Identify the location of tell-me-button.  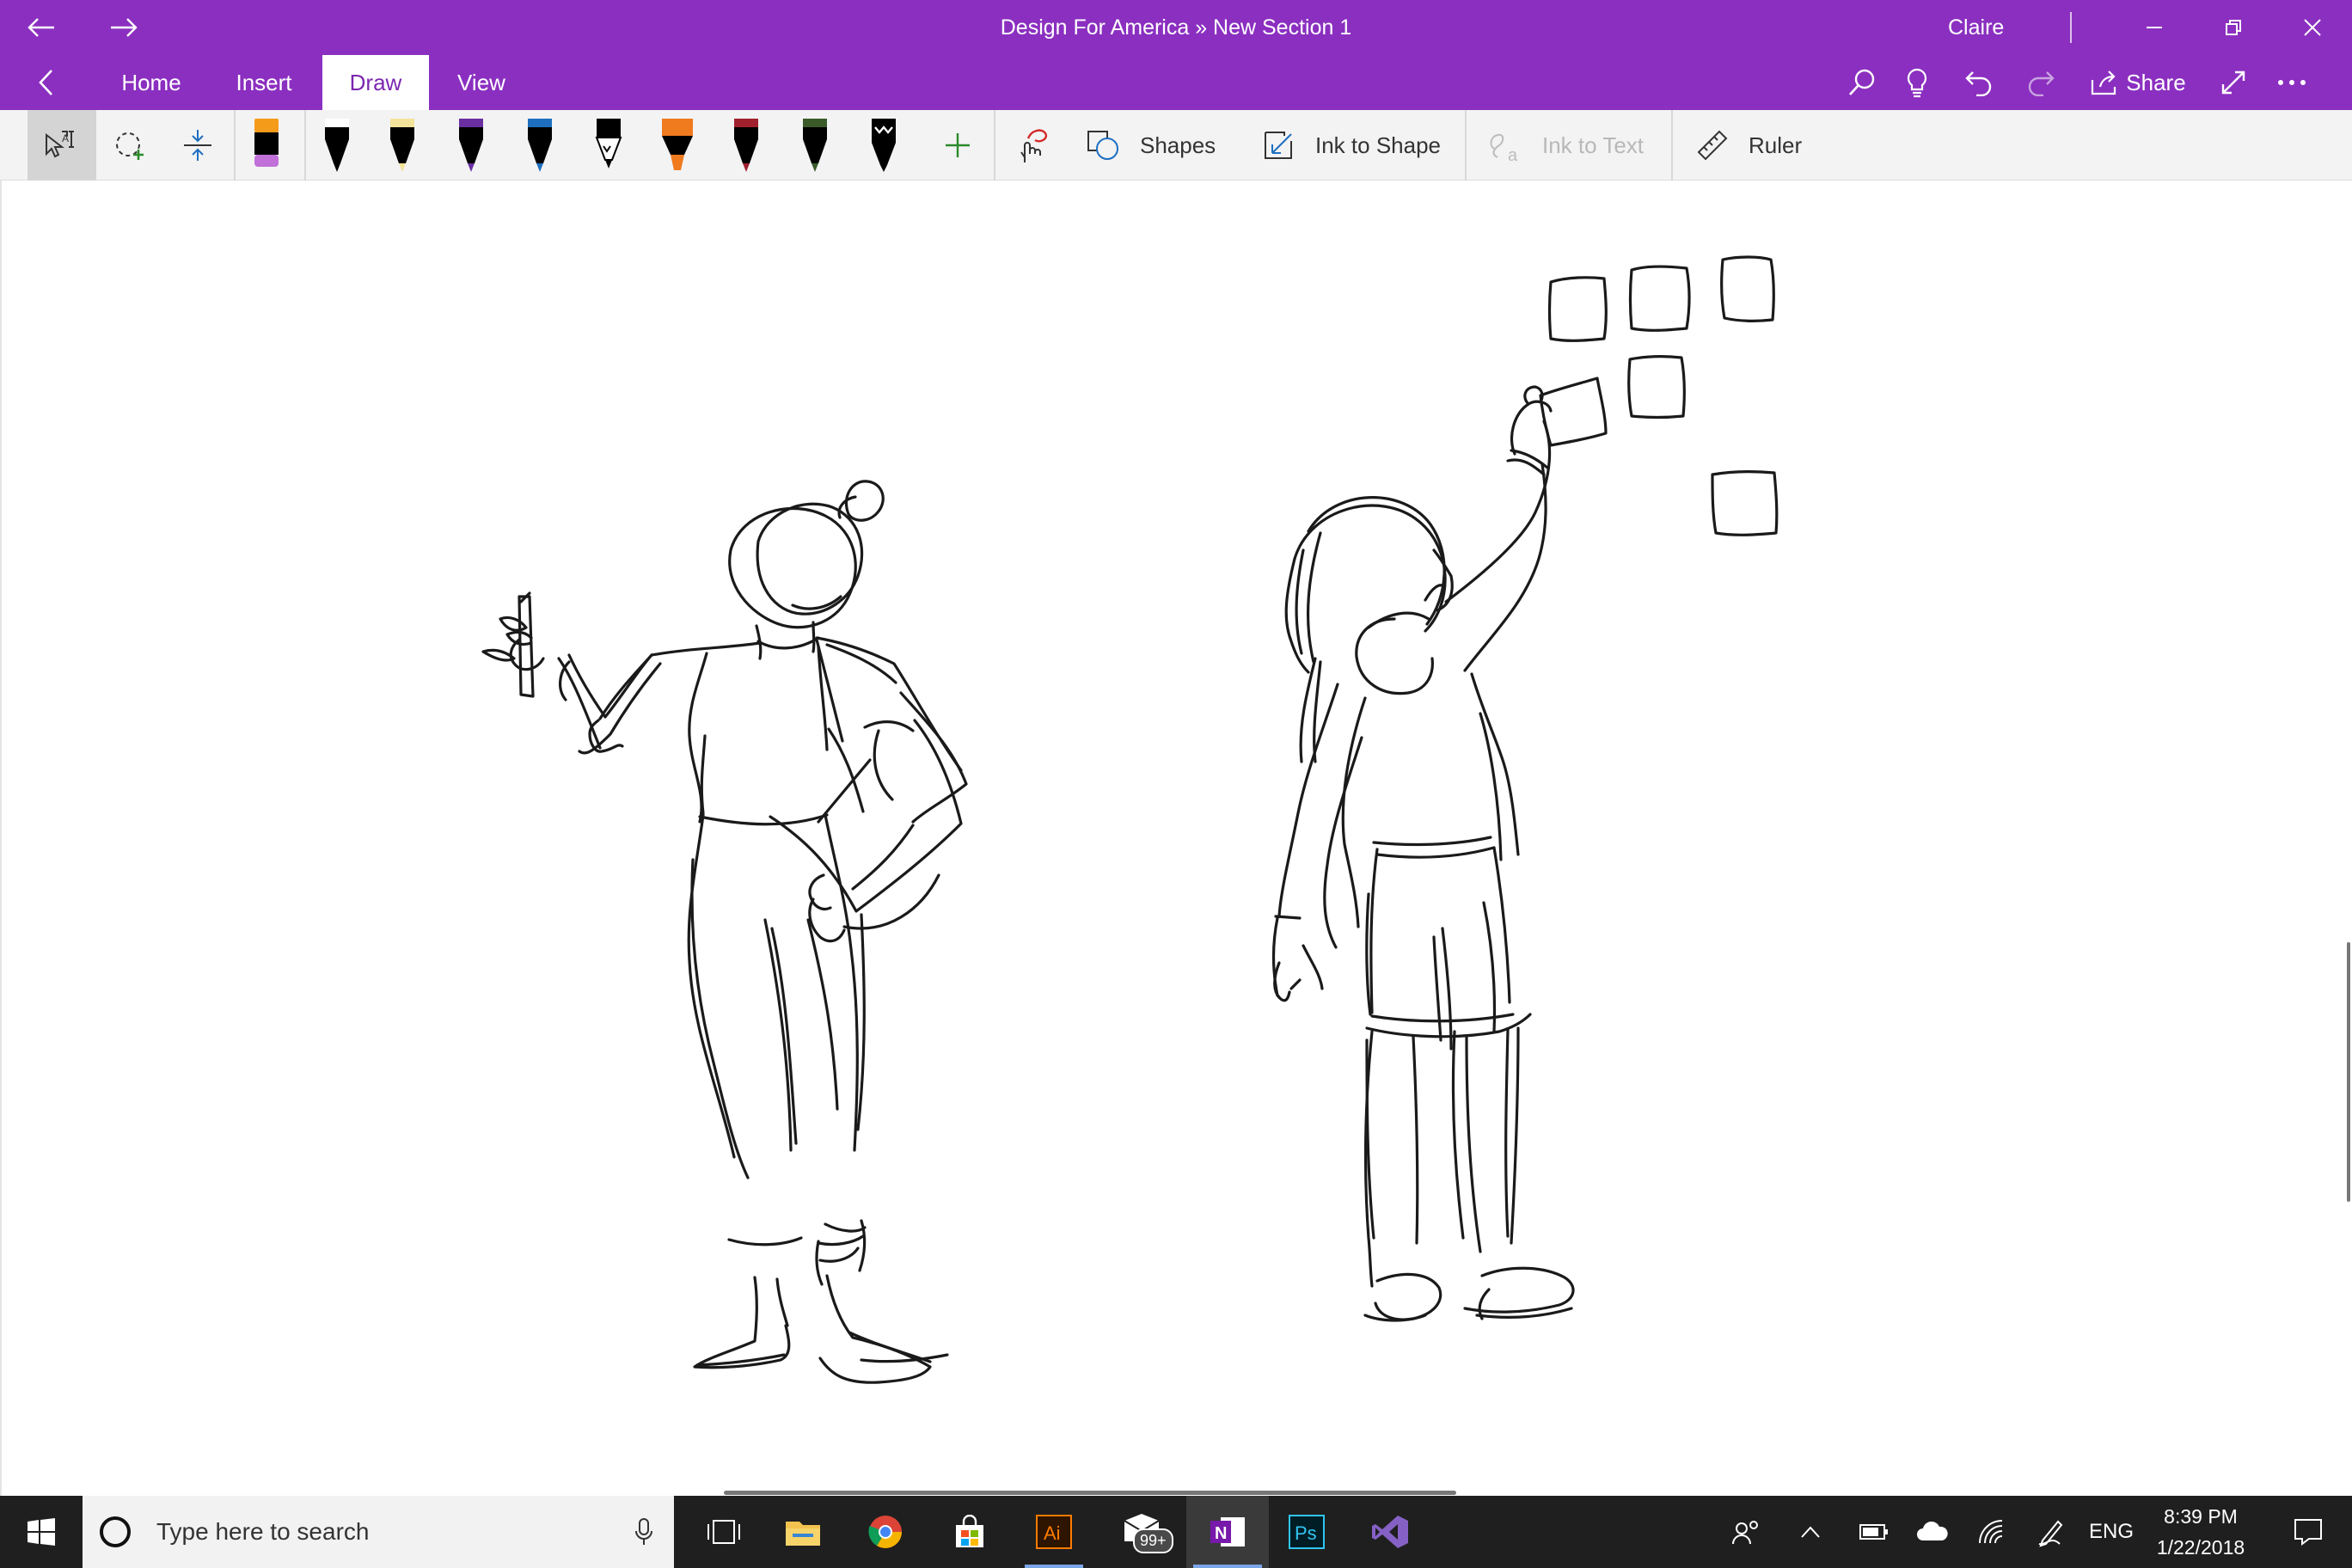
(1917, 82).